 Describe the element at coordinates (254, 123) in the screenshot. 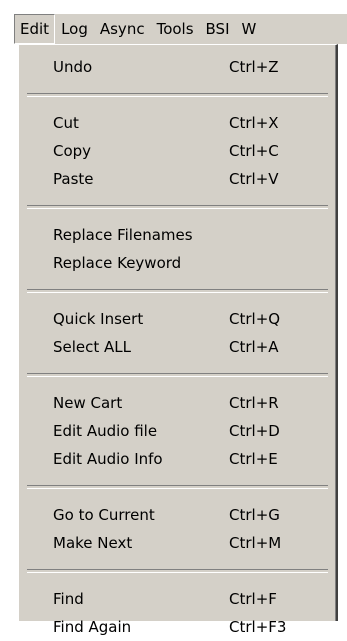

I see `menu-item-shortcut: Ctrl+X` at that location.